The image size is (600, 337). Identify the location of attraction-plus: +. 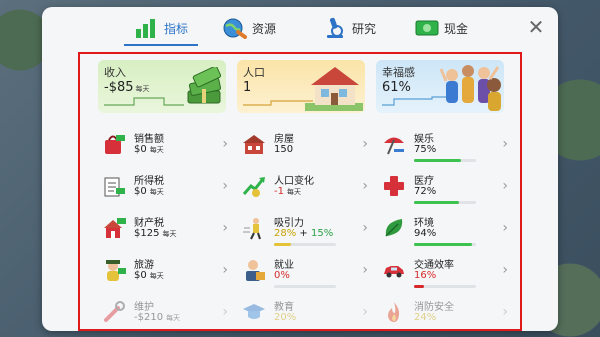
(303, 233).